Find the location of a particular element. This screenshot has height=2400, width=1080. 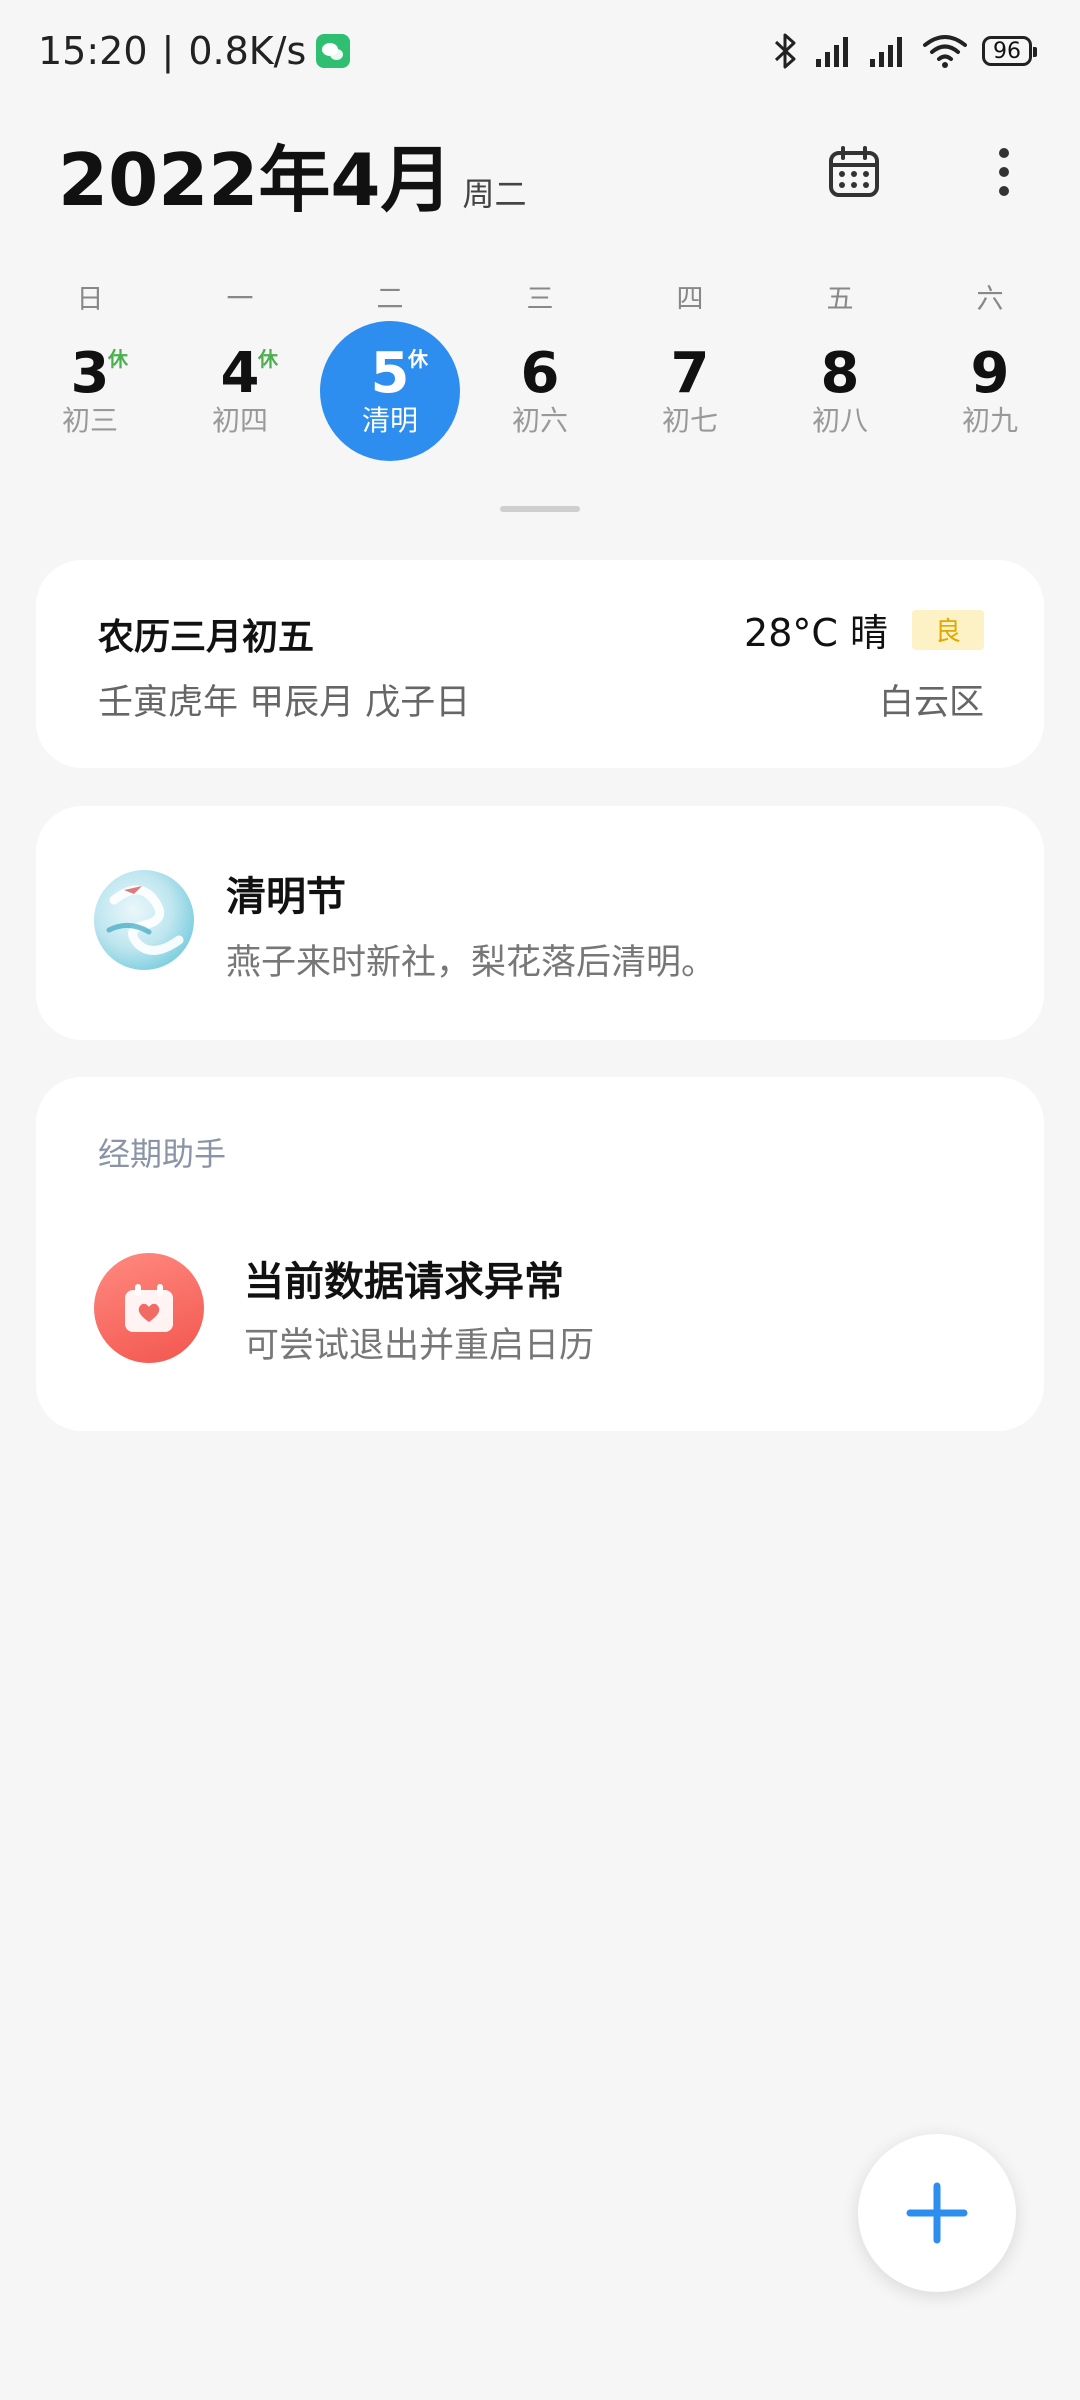

add-event-button is located at coordinates (937, 2213).